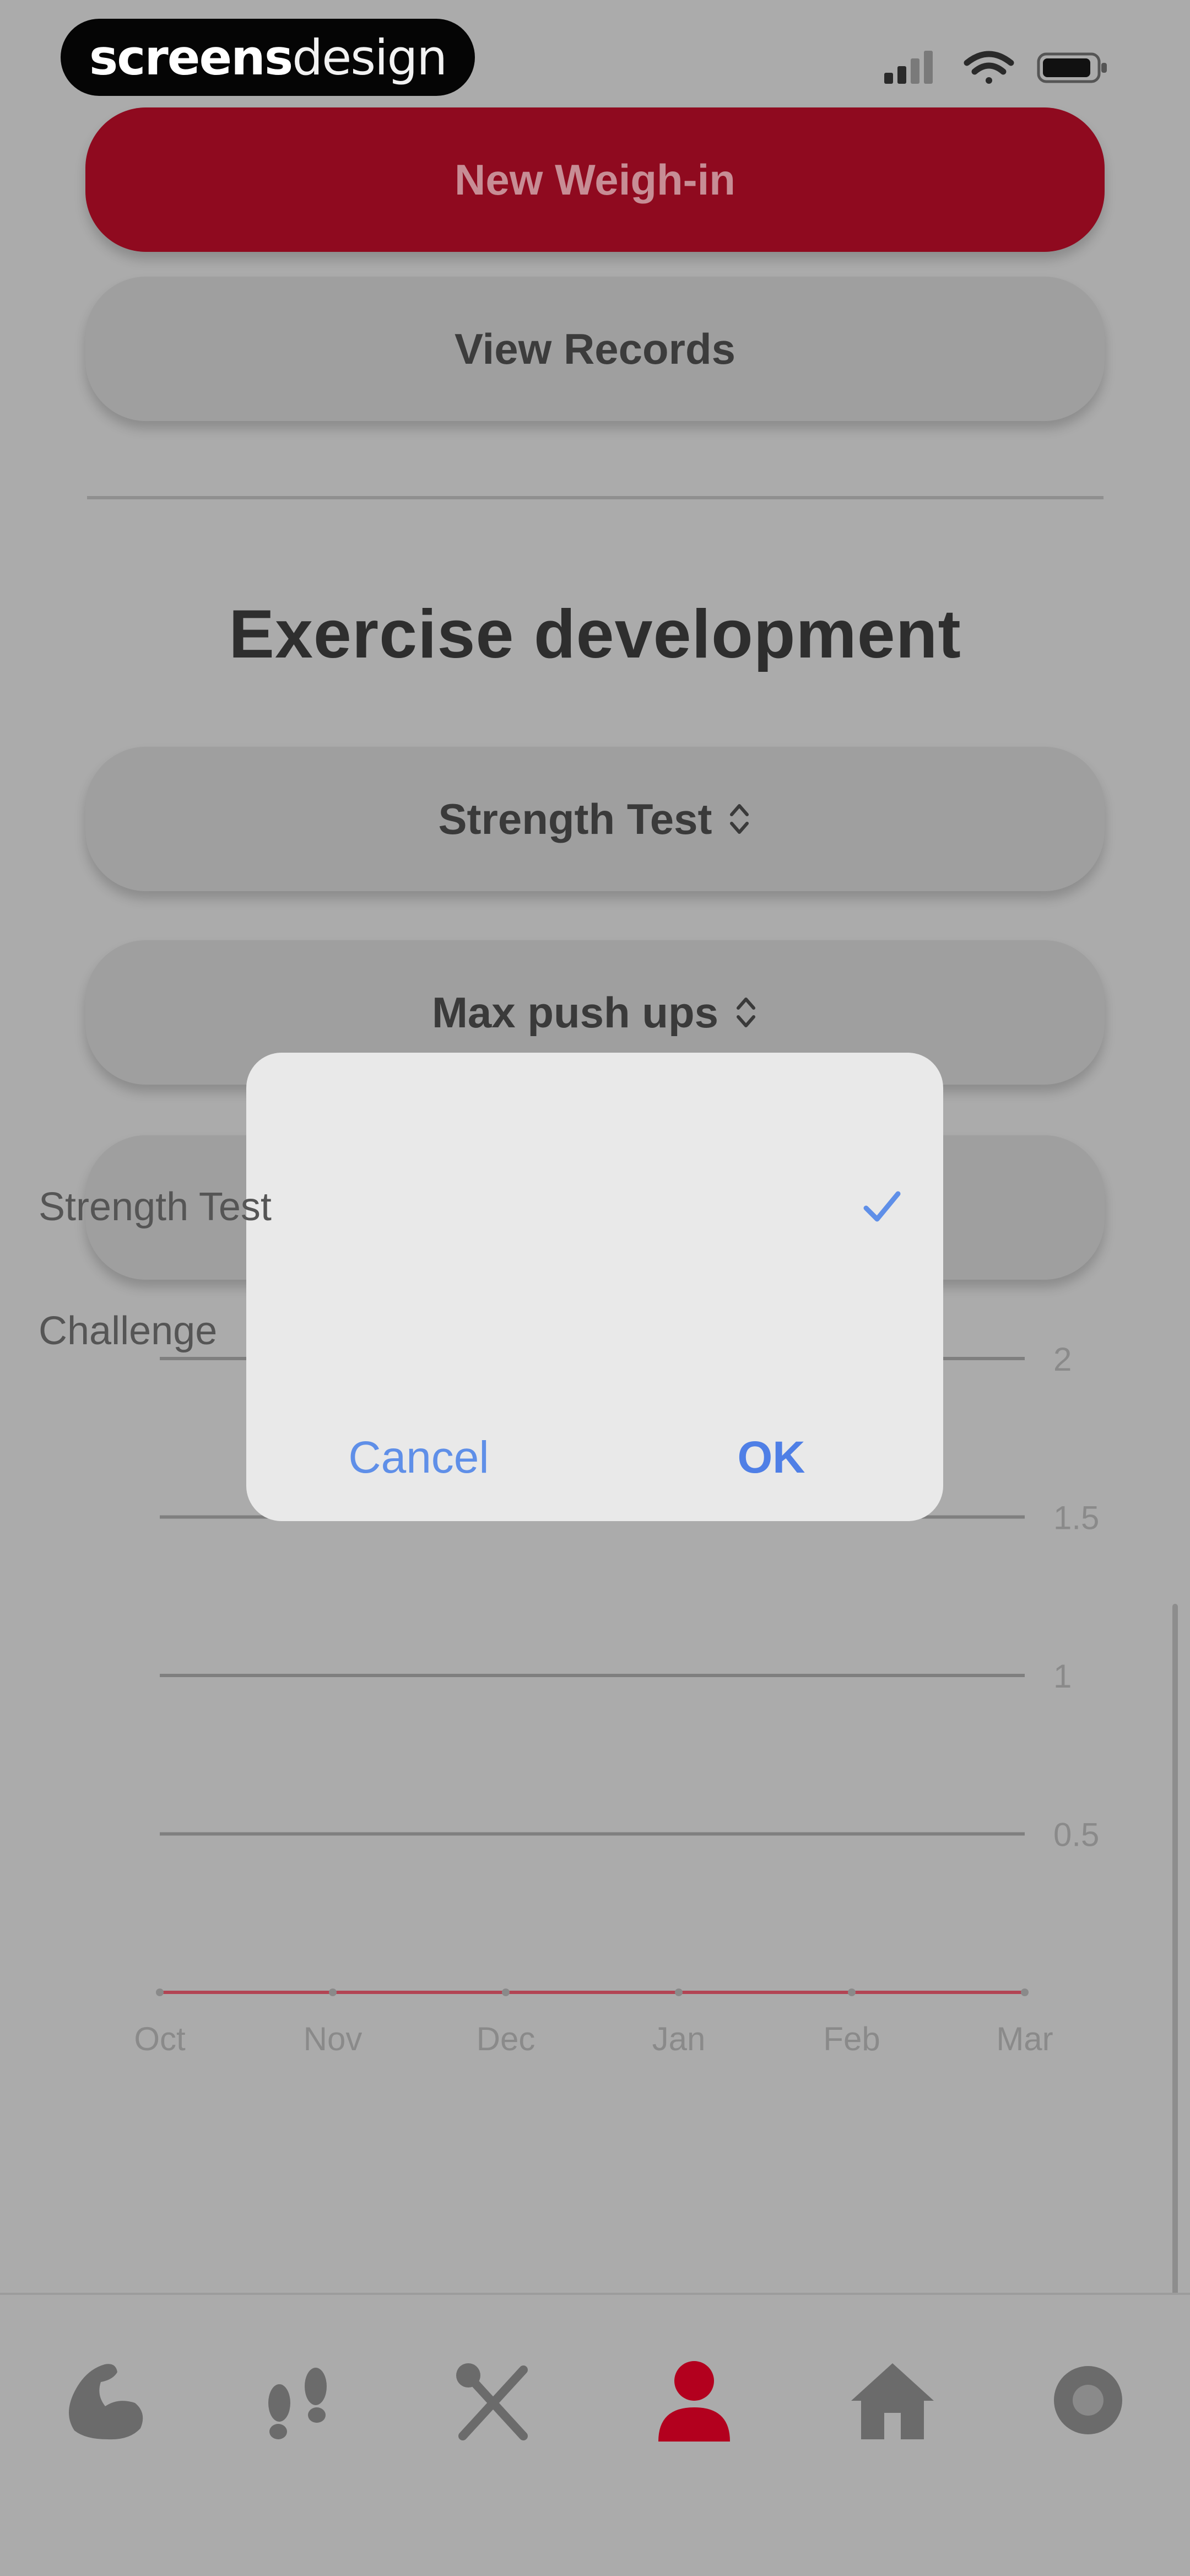 Image resolution: width=1190 pixels, height=2576 pixels. I want to click on screensdesign-logo: screens design, so click(268, 58).